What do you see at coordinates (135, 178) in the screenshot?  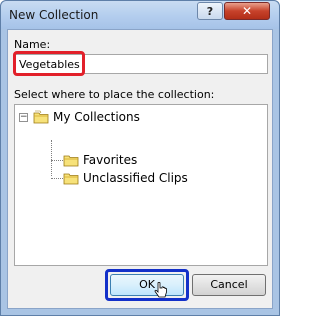 I see `tree-node-label: Unclassified Clips` at bounding box center [135, 178].